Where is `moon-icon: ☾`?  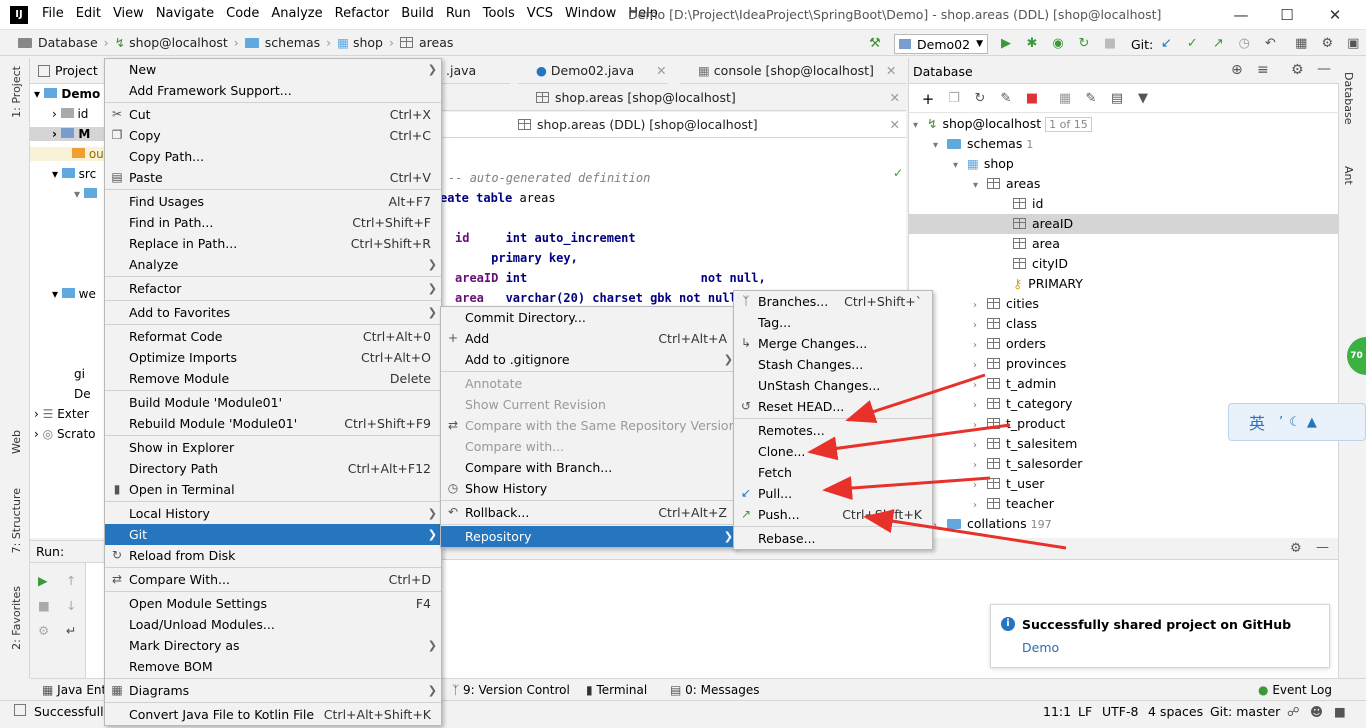 moon-icon: ☾ is located at coordinates (1295, 422).